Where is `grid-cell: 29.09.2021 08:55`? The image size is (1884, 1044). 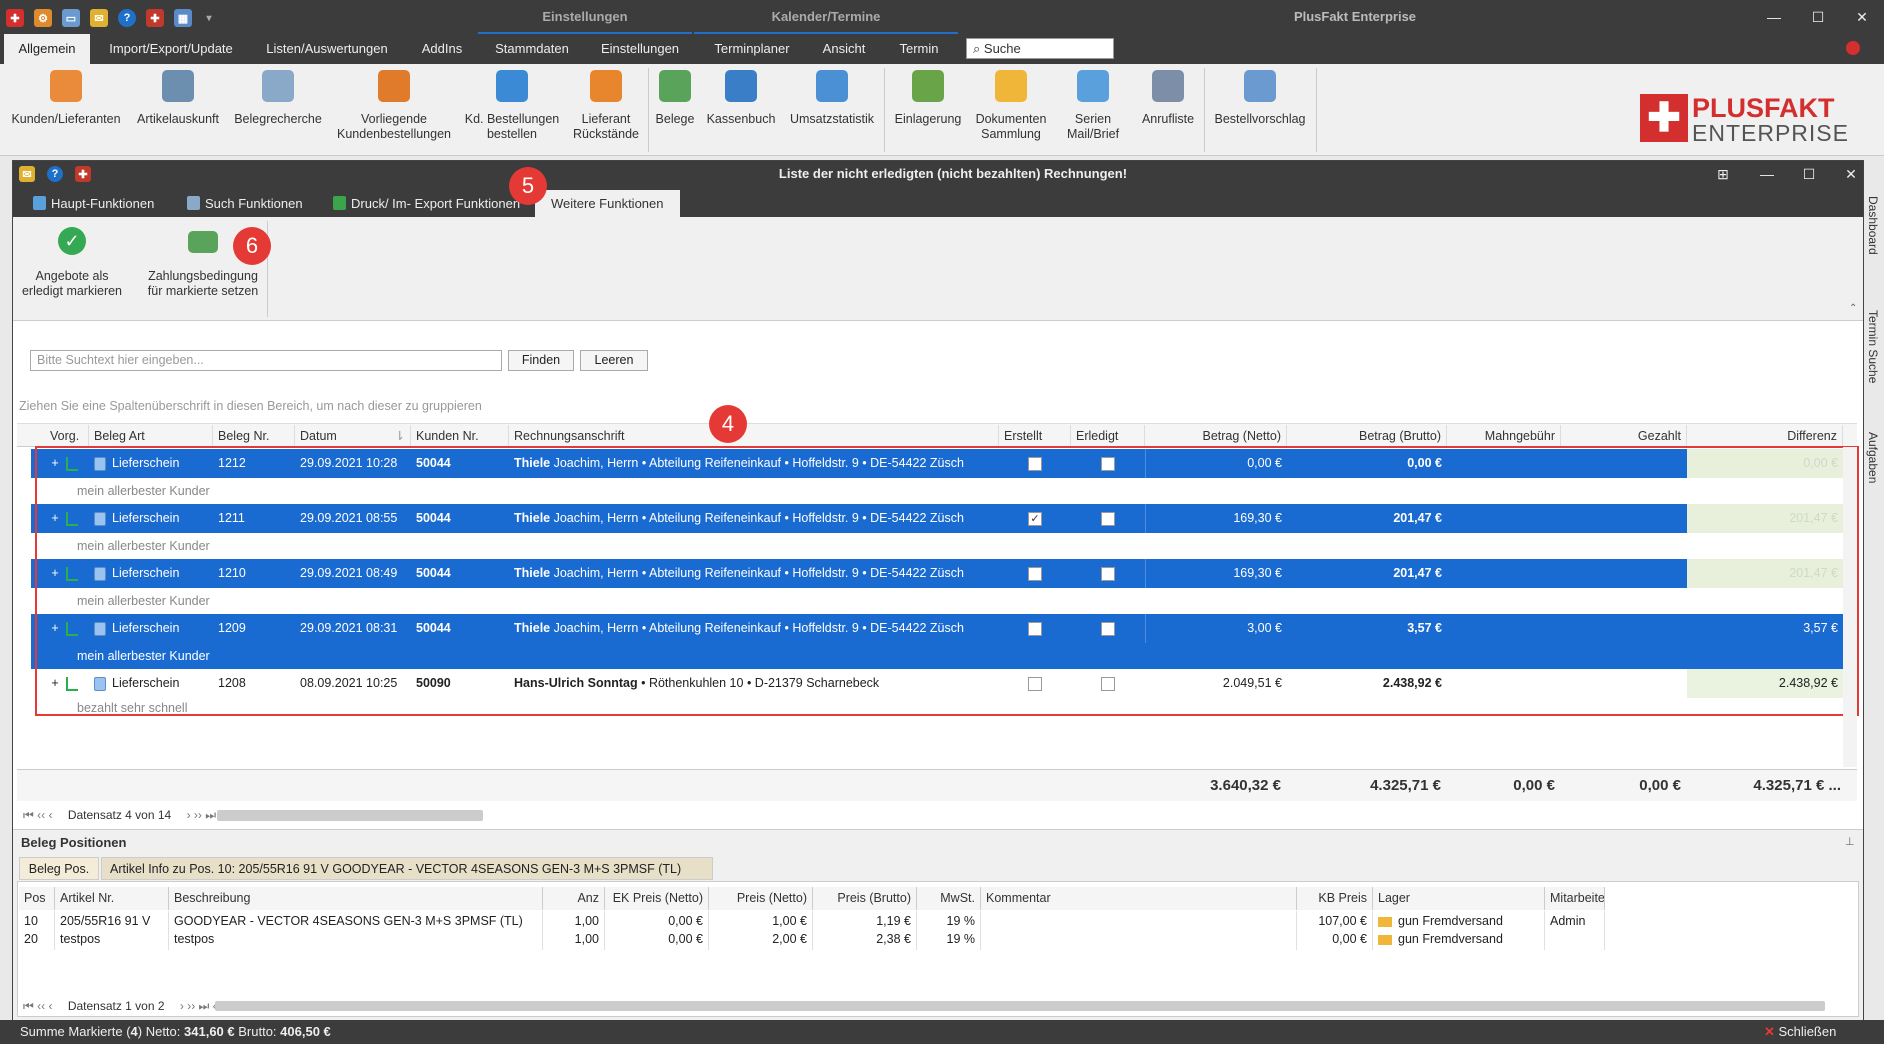 grid-cell: 29.09.2021 08:55 is located at coordinates (353, 518).